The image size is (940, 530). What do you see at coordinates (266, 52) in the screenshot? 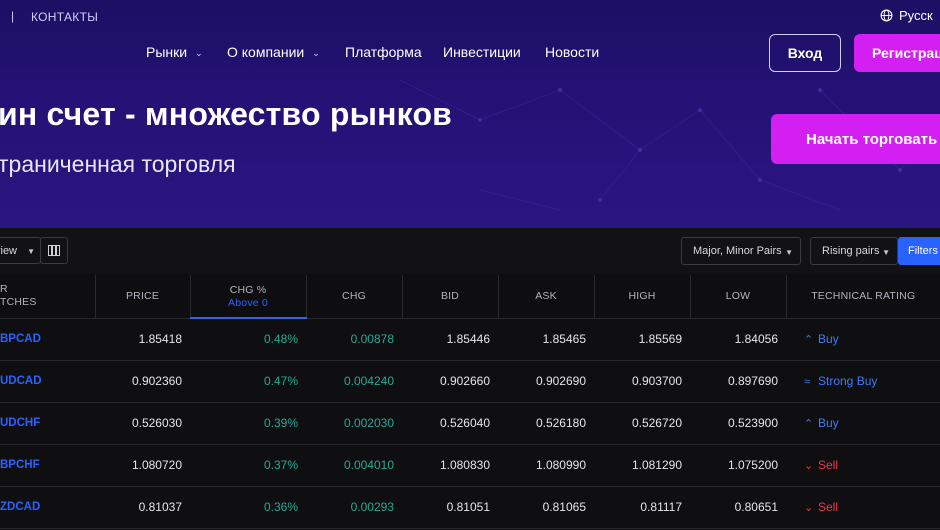
I see `nav-item-label: О компании` at bounding box center [266, 52].